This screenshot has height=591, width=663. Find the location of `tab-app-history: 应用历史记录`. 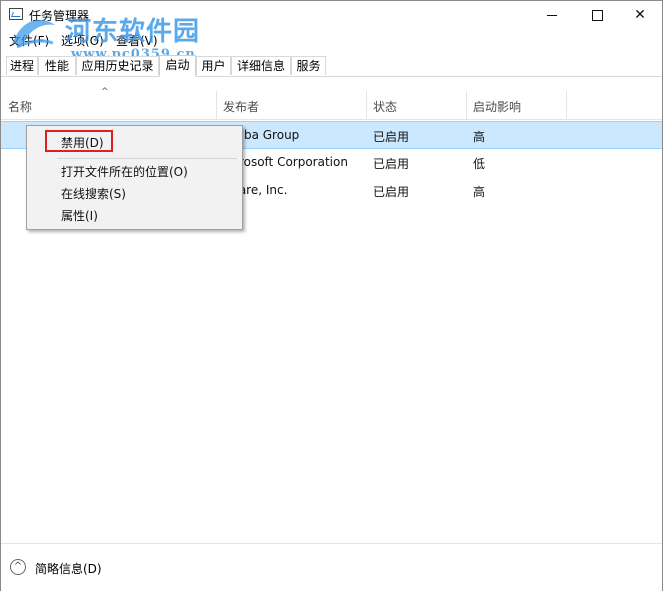

tab-app-history: 应用历史记录 is located at coordinates (117, 65).